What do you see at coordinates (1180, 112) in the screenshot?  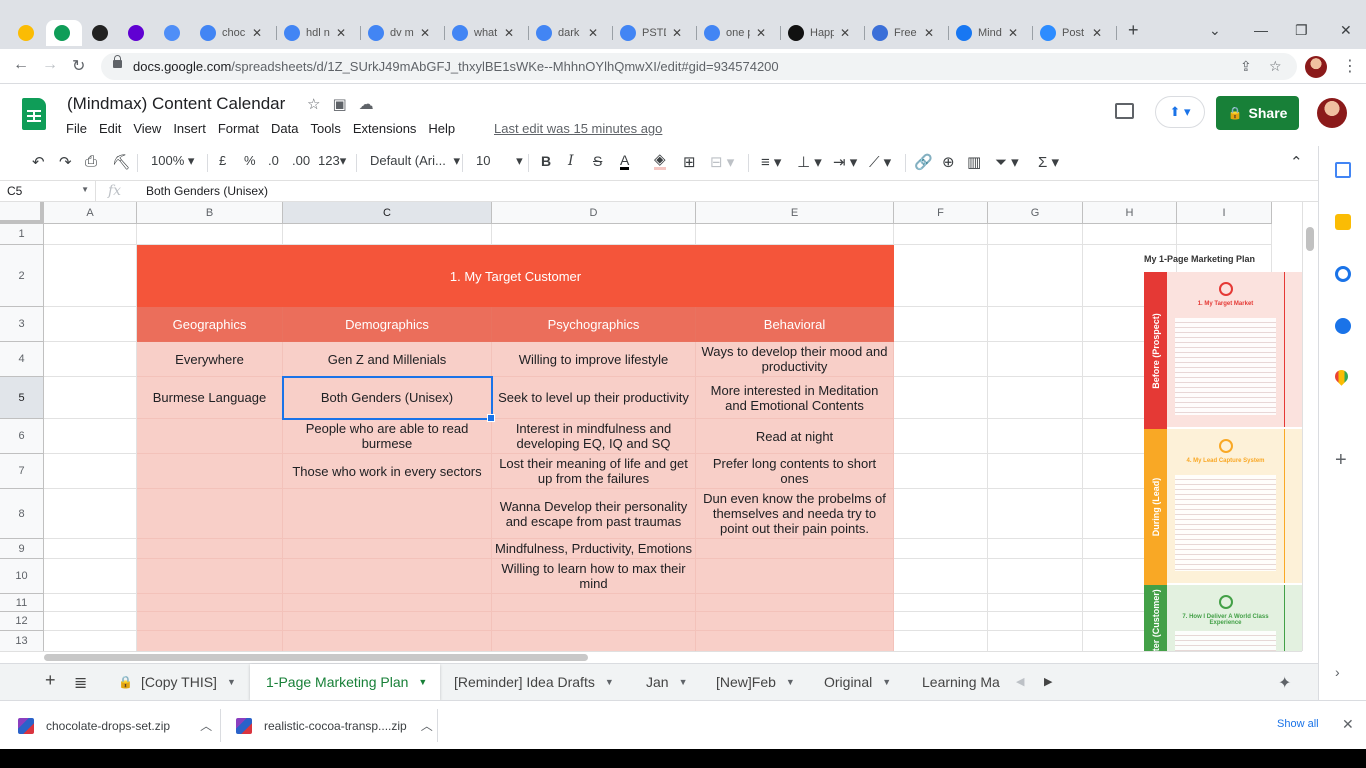 I see `present-button: ⬆ ▾` at bounding box center [1180, 112].